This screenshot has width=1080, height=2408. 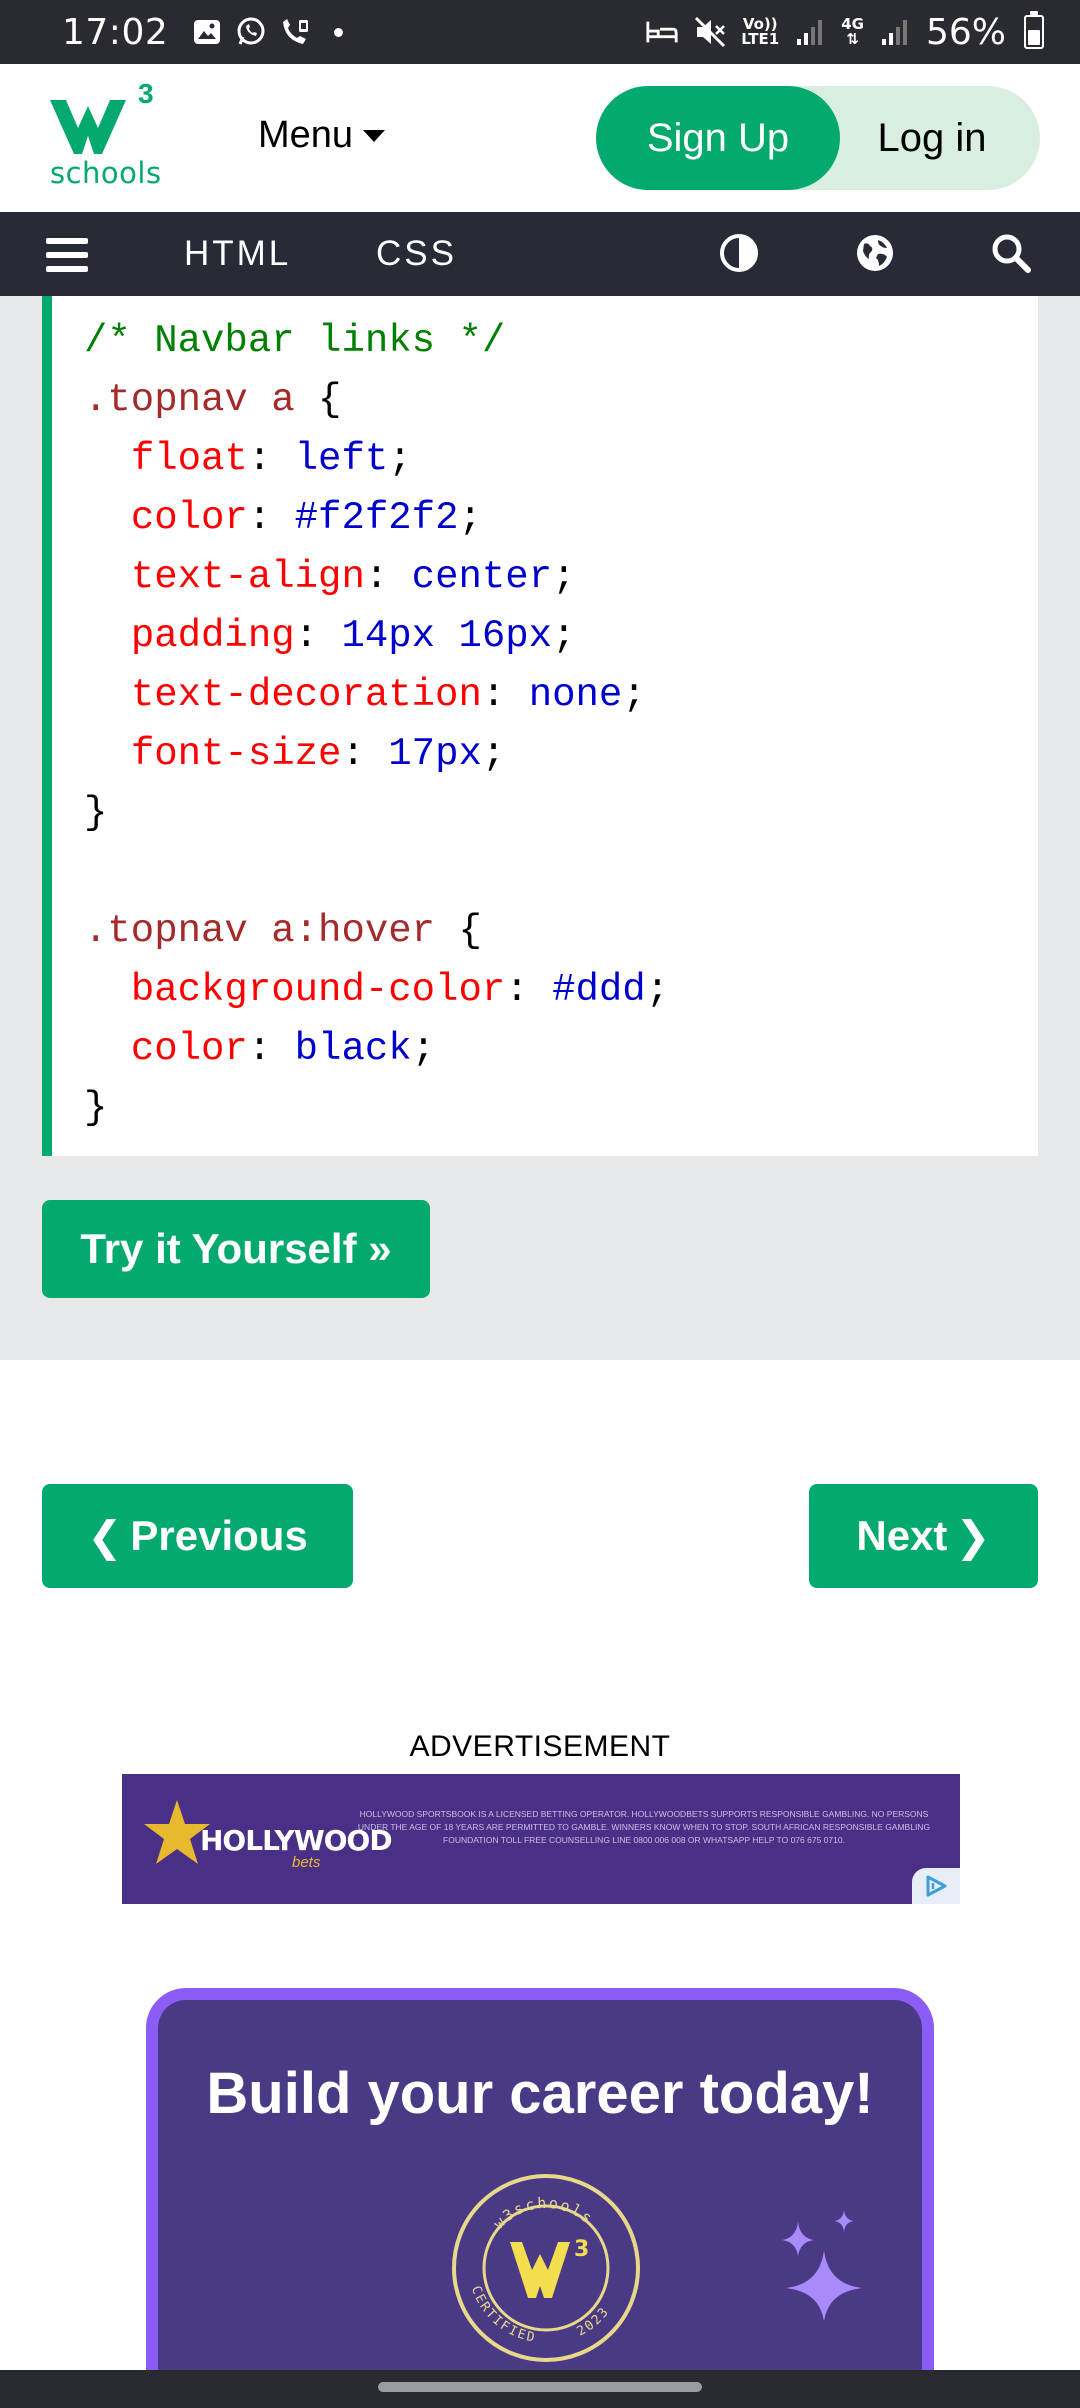 I want to click on code-token-prop: float, so click(x=189, y=459).